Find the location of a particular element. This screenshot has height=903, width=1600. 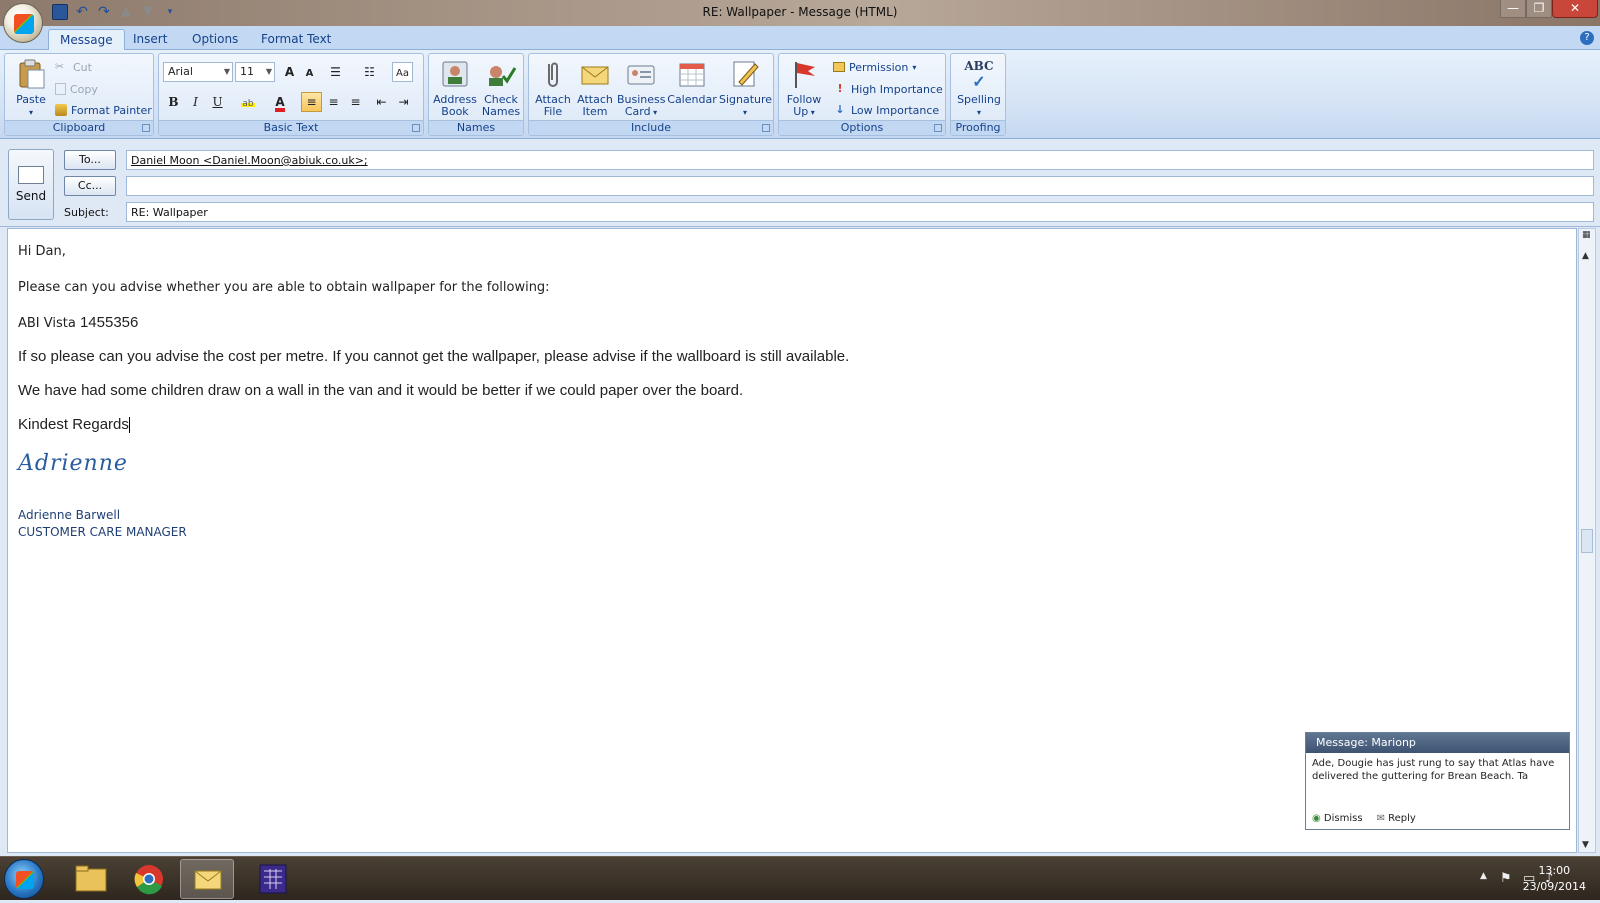

grid-app-icon is located at coordinates (273, 879).